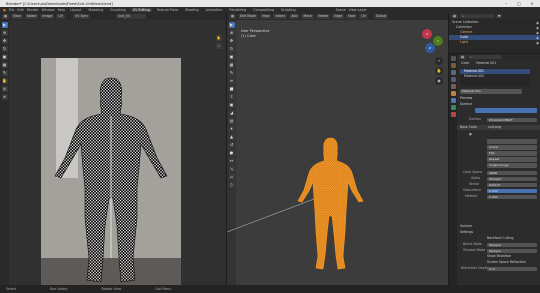 This screenshot has height=293, width=540. I want to click on scene-tab-icon, so click(453, 86).